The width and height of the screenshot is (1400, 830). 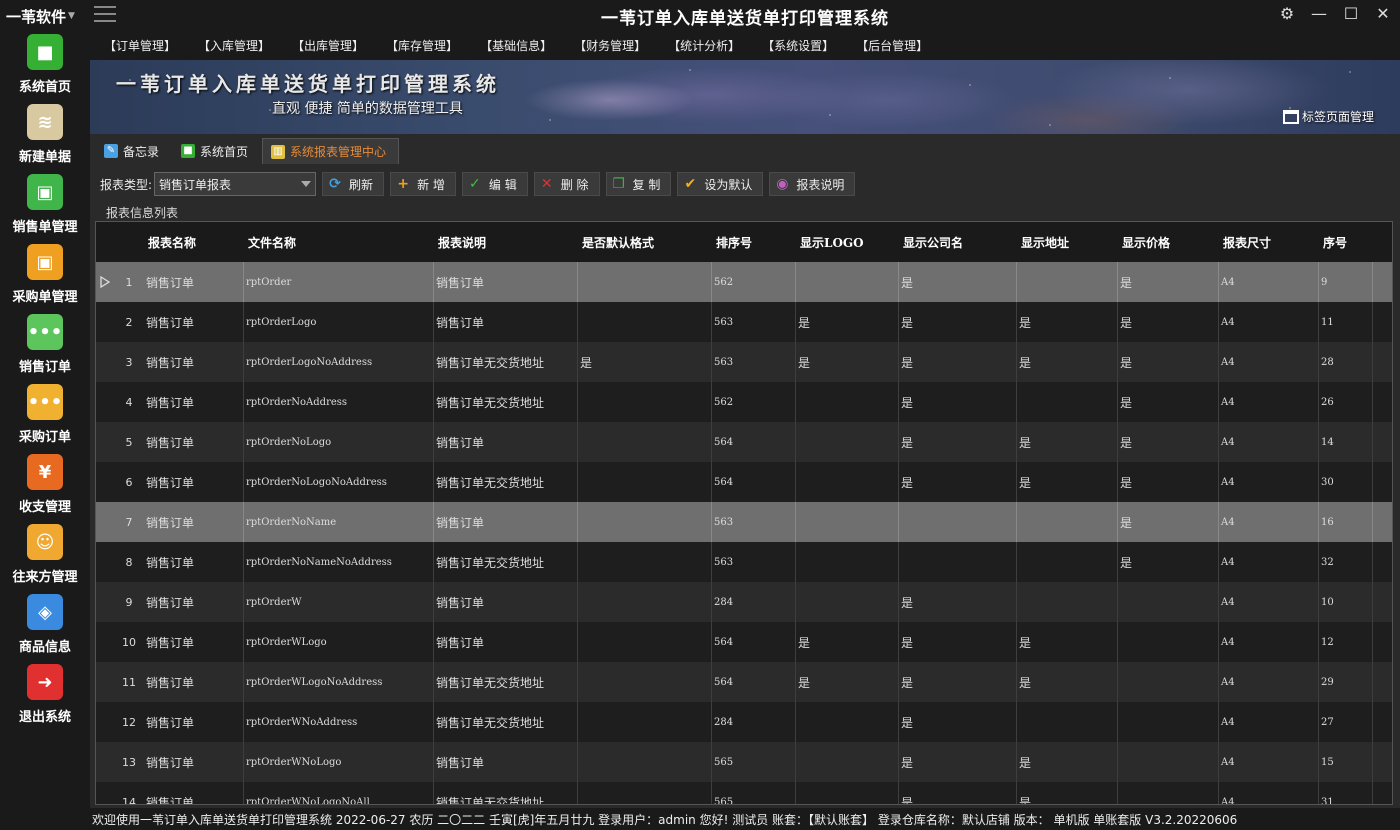 I want to click on table-row: 4 销售订单 rptOrderNoAddress 销售订单无交货地址 562 是是 A4 26, so click(x=744, y=402).